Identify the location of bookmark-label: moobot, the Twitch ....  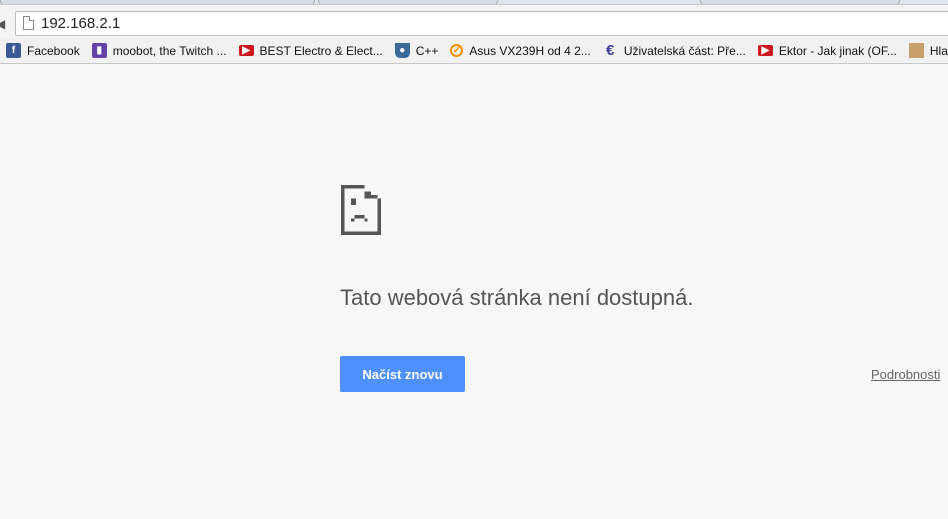
(169, 50).